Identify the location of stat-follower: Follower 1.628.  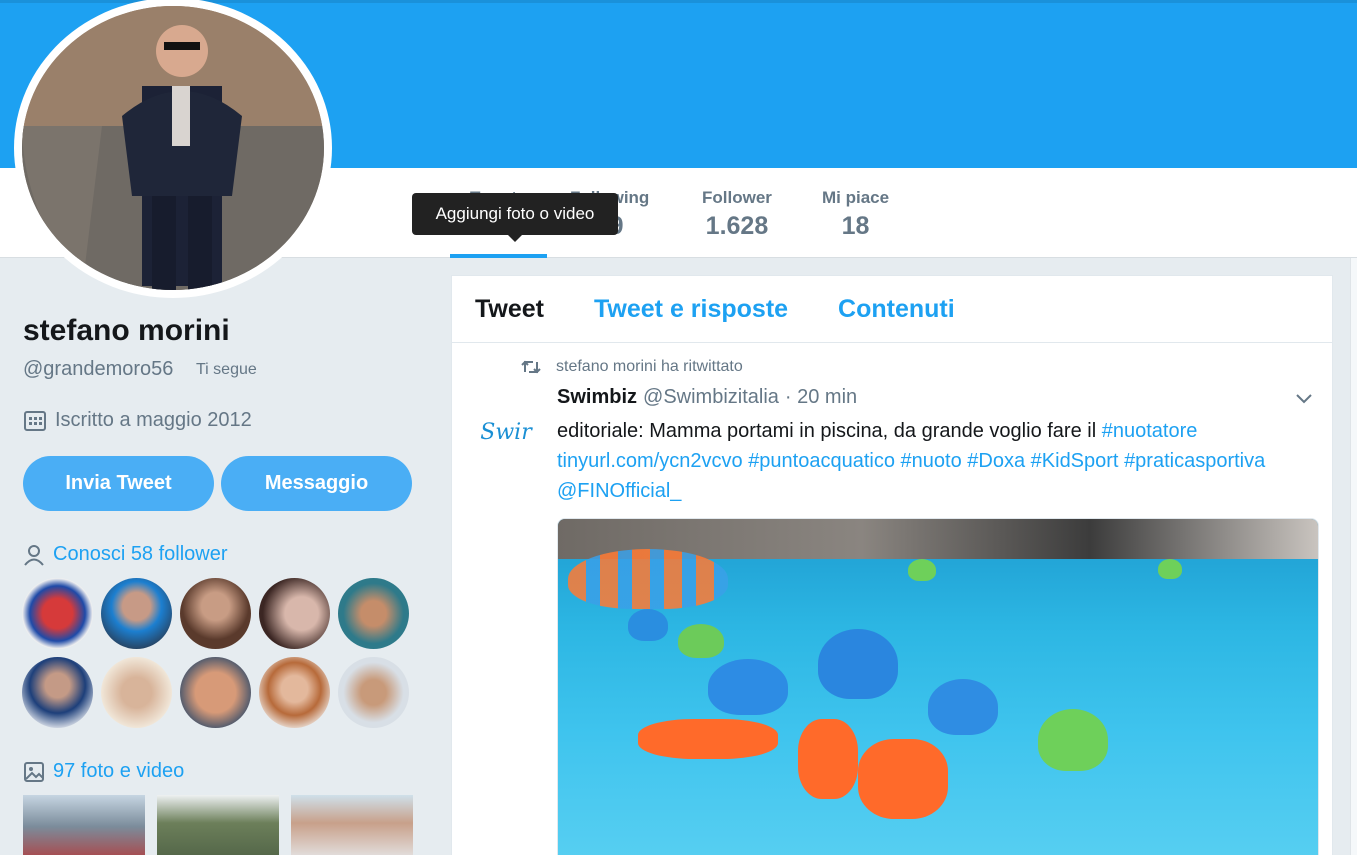
(737, 214).